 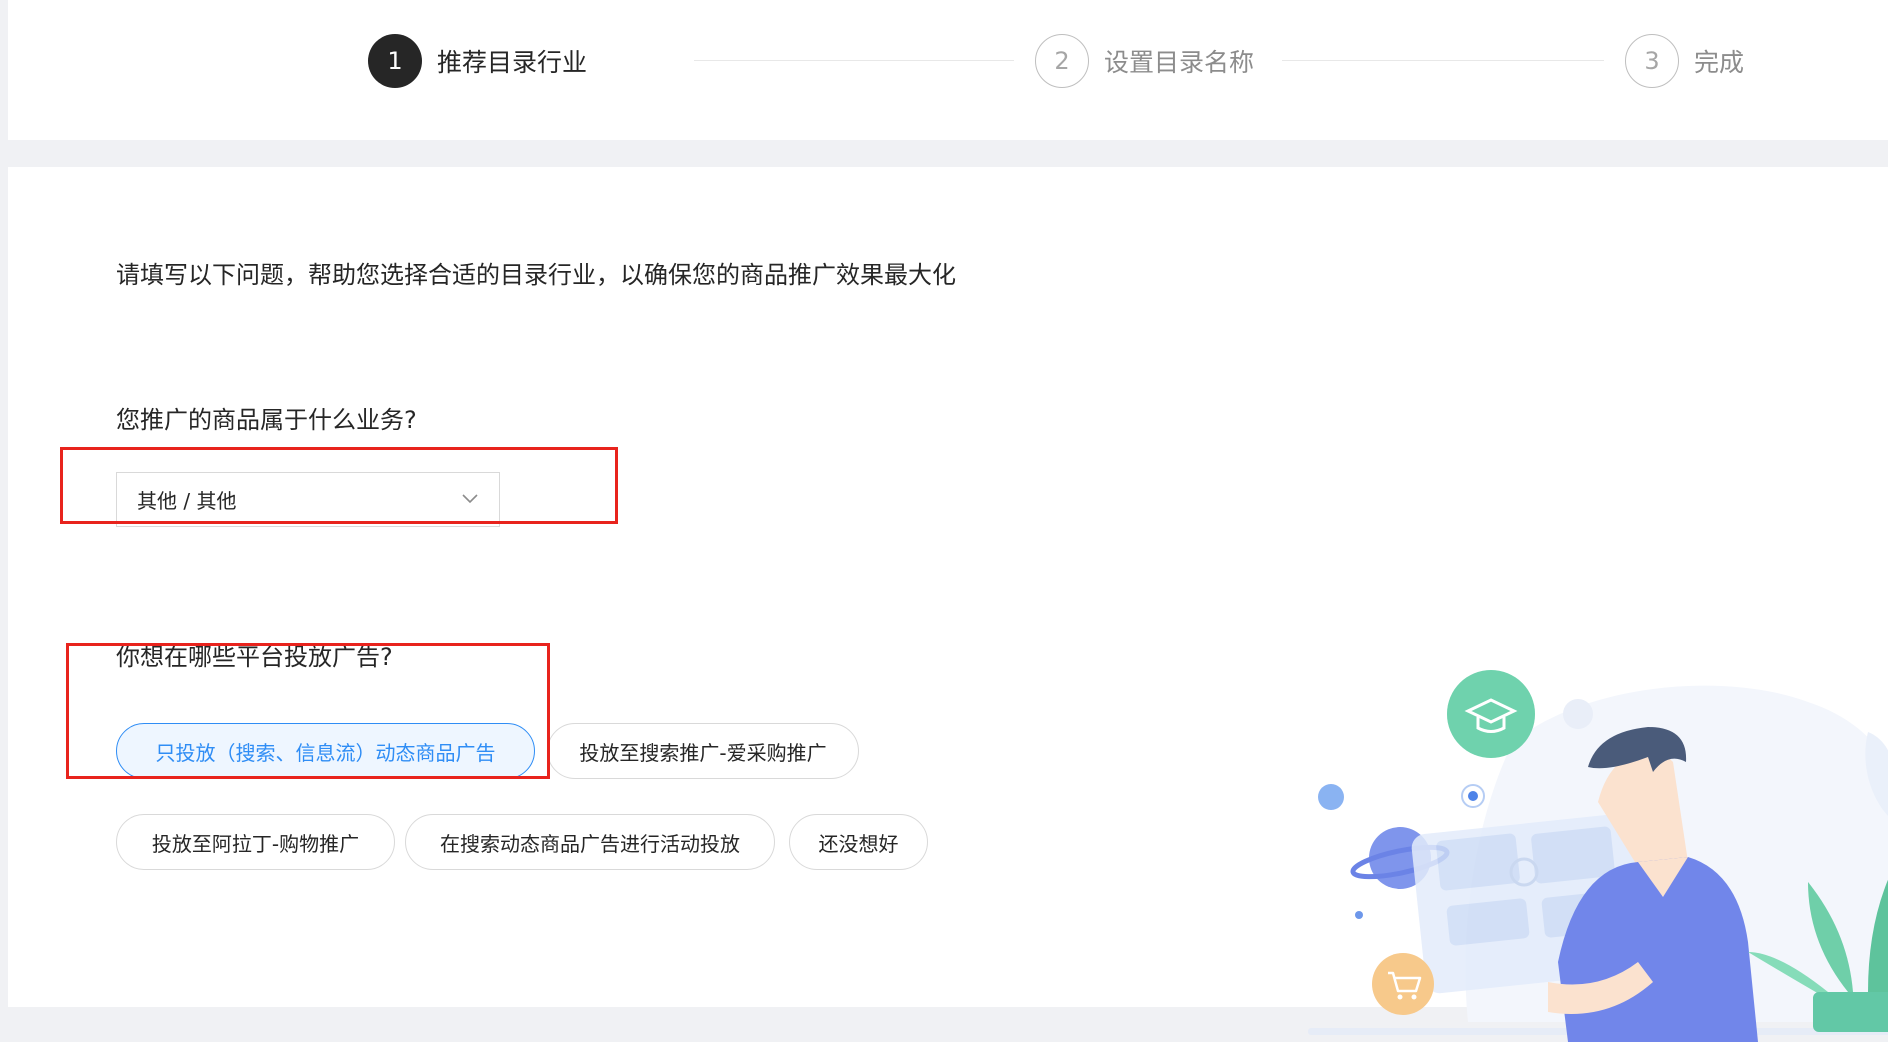 What do you see at coordinates (858, 842) in the screenshot?
I see `platform-option-undecided: 还没想好` at bounding box center [858, 842].